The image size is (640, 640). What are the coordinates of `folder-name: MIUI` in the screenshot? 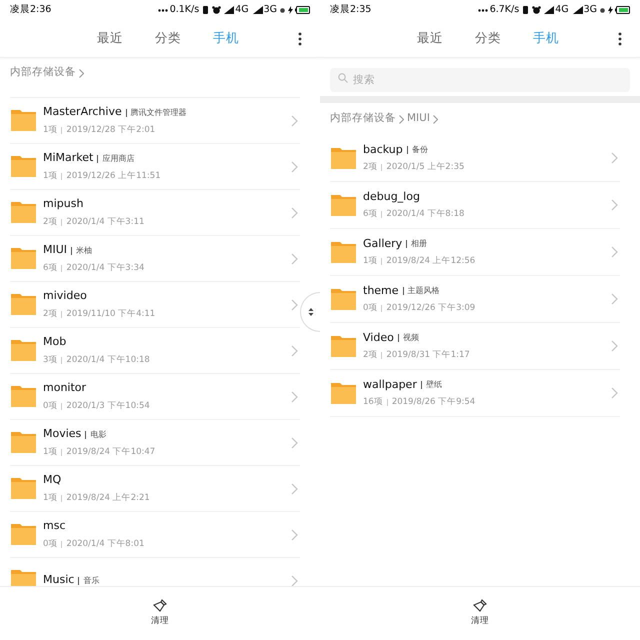 It's located at (55, 250).